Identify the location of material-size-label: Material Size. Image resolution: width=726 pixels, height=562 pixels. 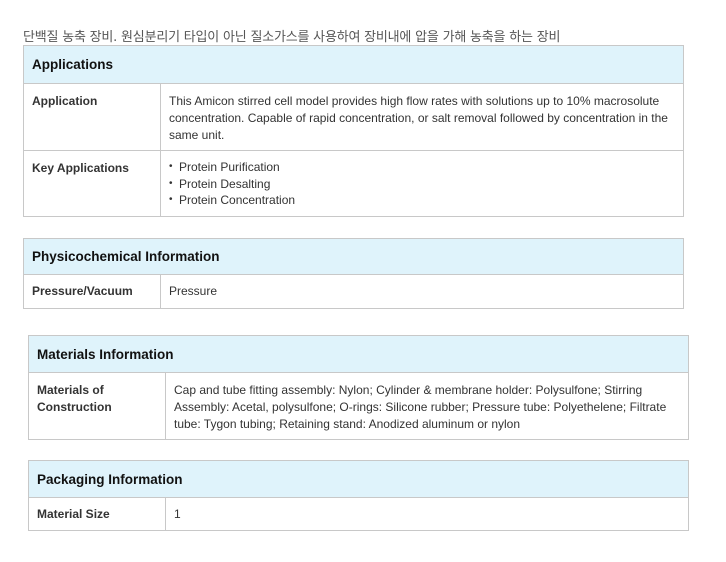
(97, 514).